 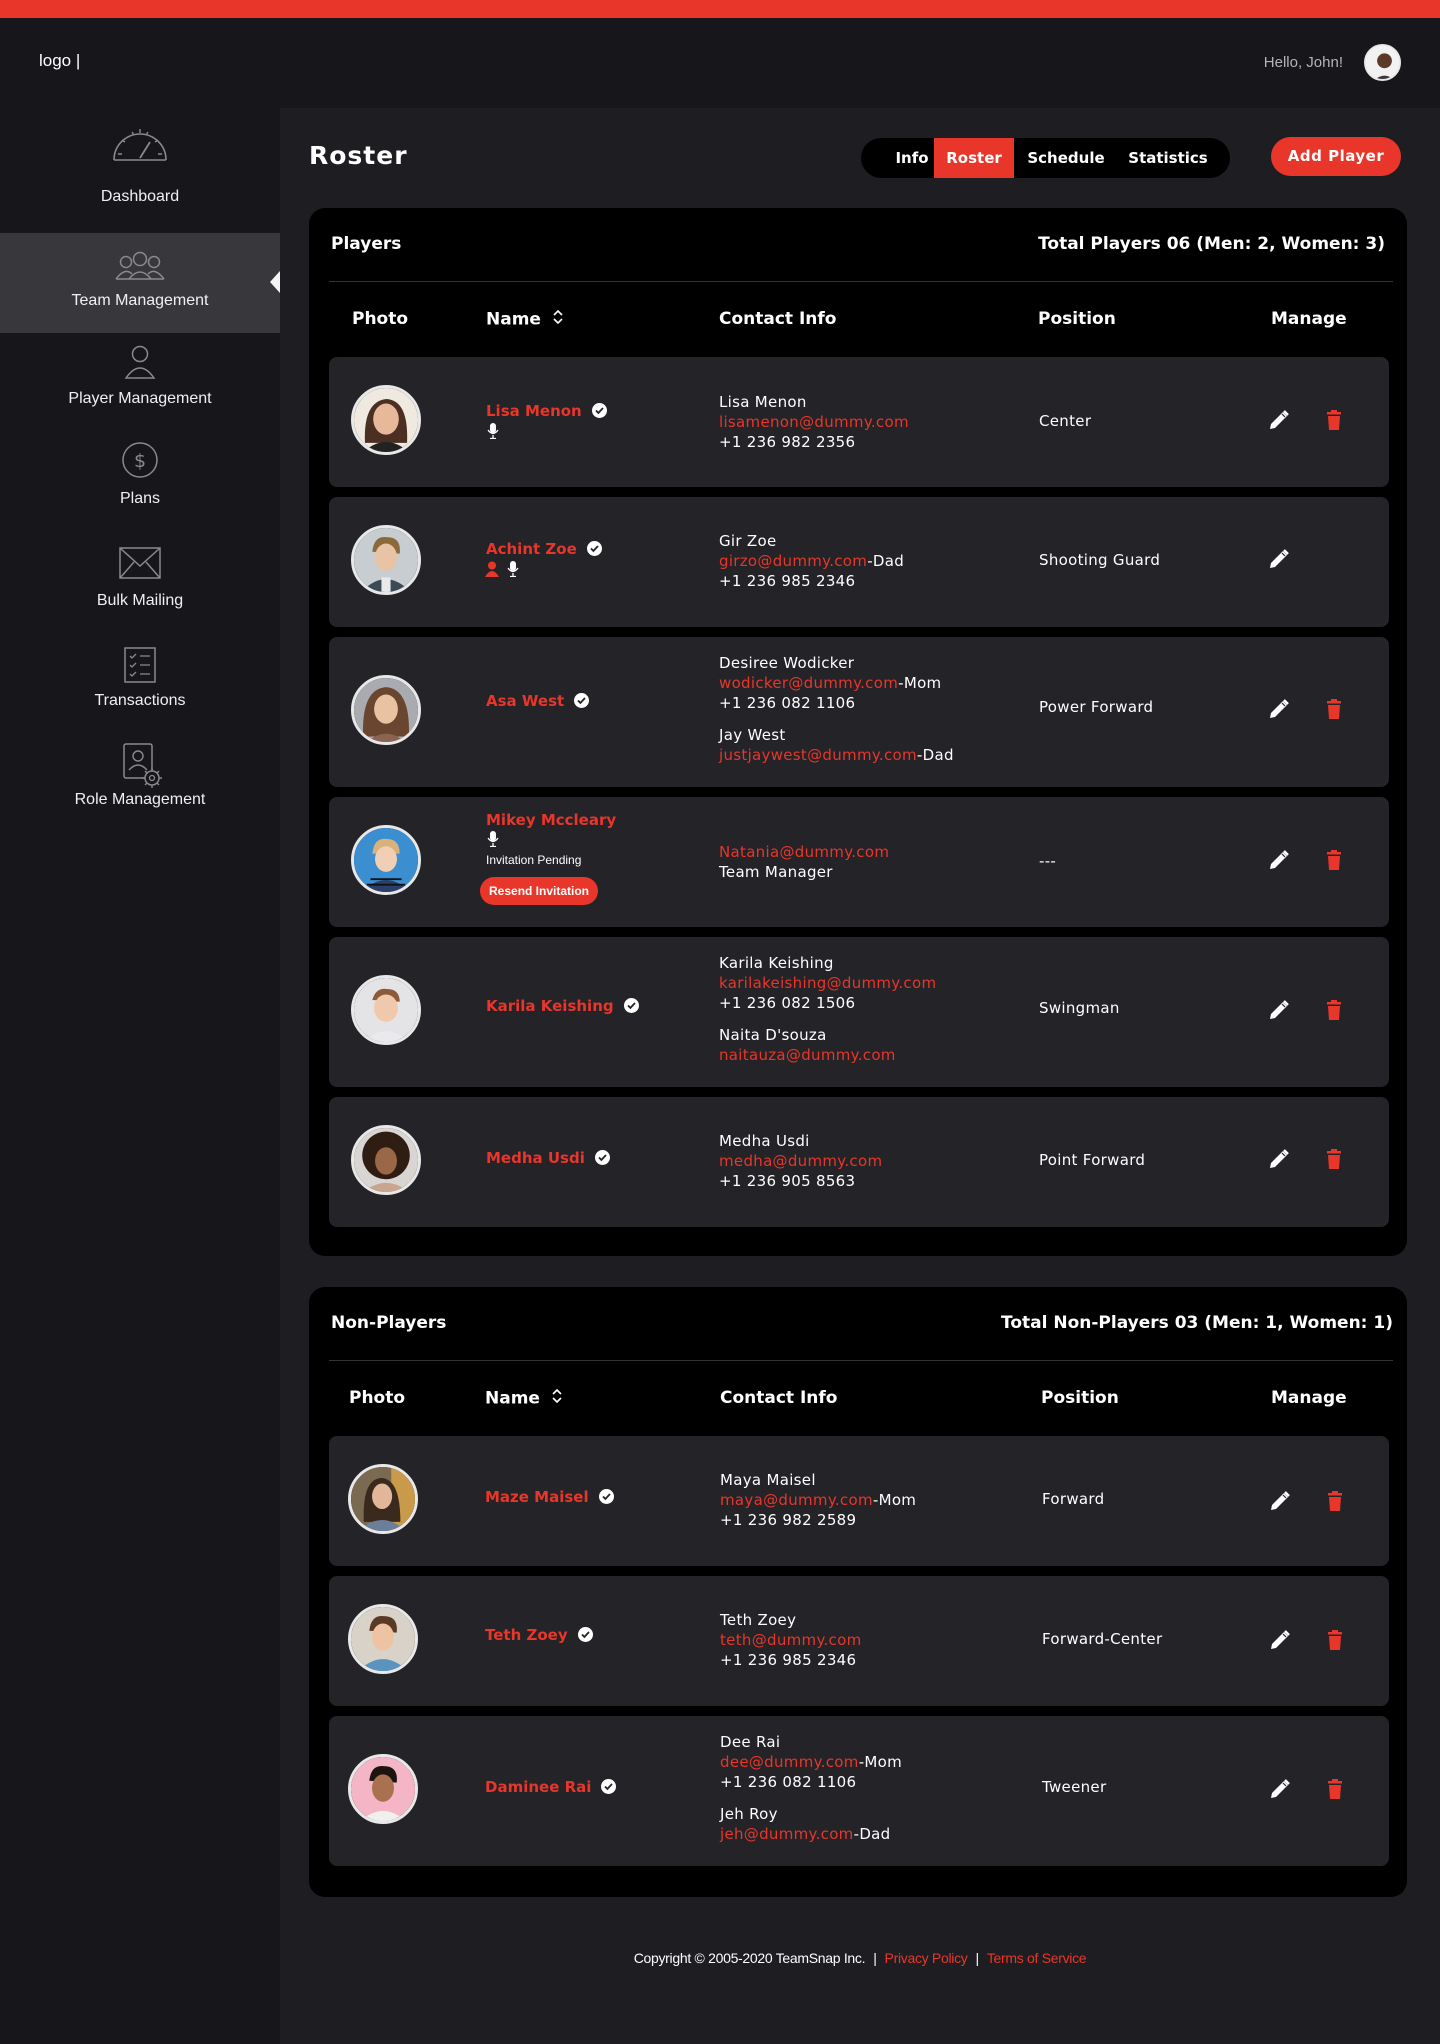 I want to click on player-name-link: Achint Zoe, so click(x=544, y=549).